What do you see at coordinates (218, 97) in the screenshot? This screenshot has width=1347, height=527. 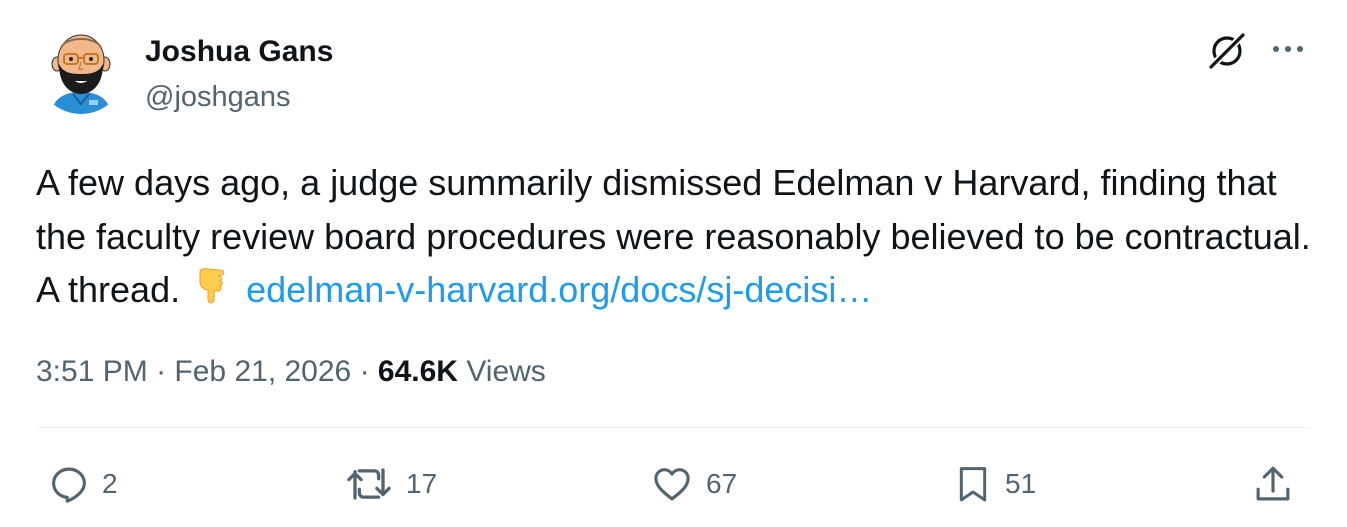 I see `author-handle: @joshgans` at bounding box center [218, 97].